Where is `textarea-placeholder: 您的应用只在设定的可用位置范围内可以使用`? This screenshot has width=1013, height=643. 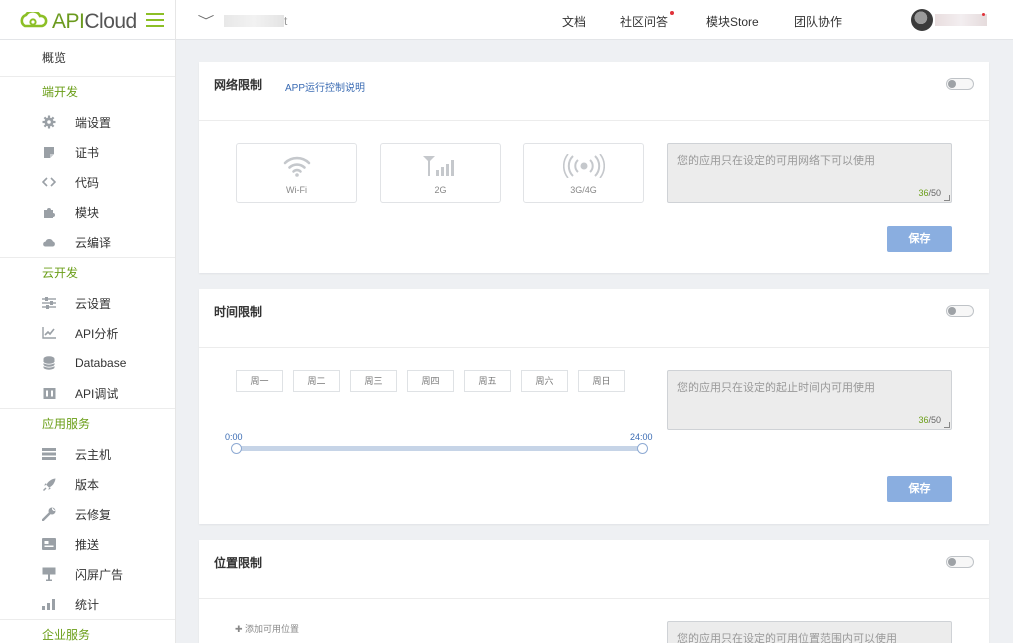 textarea-placeholder: 您的应用只在设定的可用位置范围内可以使用 is located at coordinates (787, 638).